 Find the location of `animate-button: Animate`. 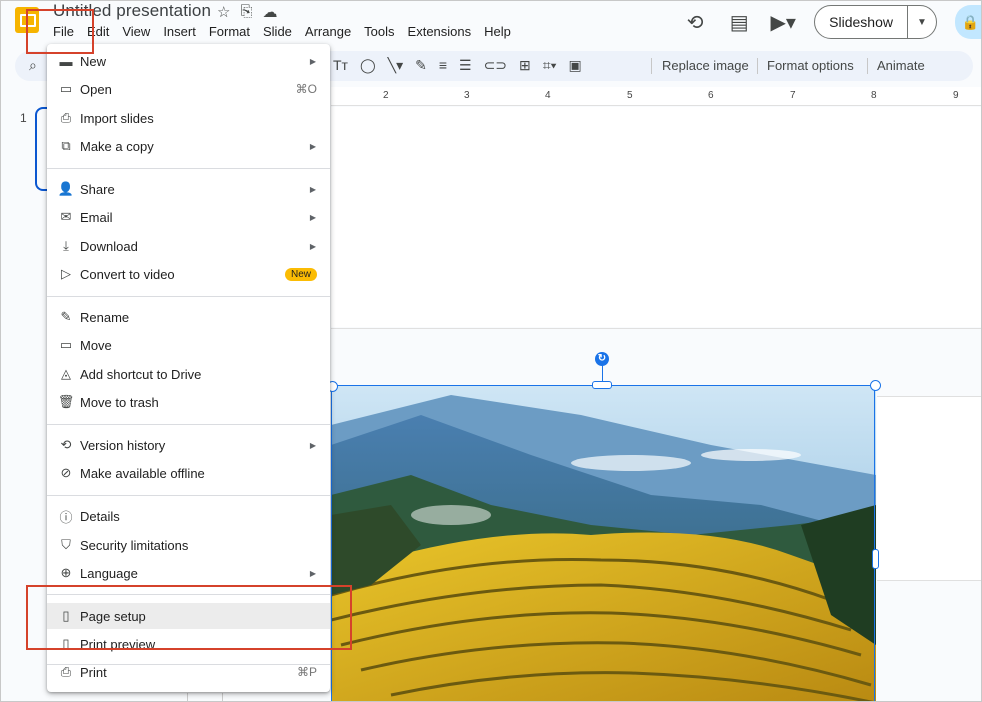

animate-button: Animate is located at coordinates (901, 65).